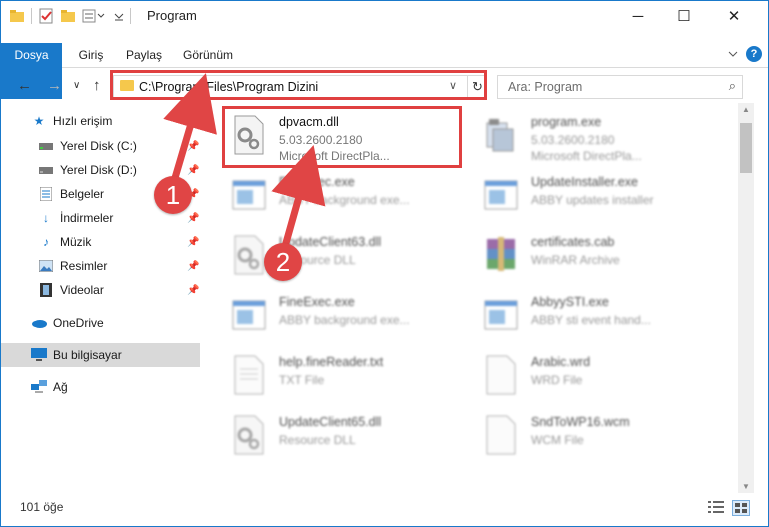 Image resolution: width=769 pixels, height=527 pixels. What do you see at coordinates (244, 162) in the screenshot?
I see `callout-arrows` at bounding box center [244, 162].